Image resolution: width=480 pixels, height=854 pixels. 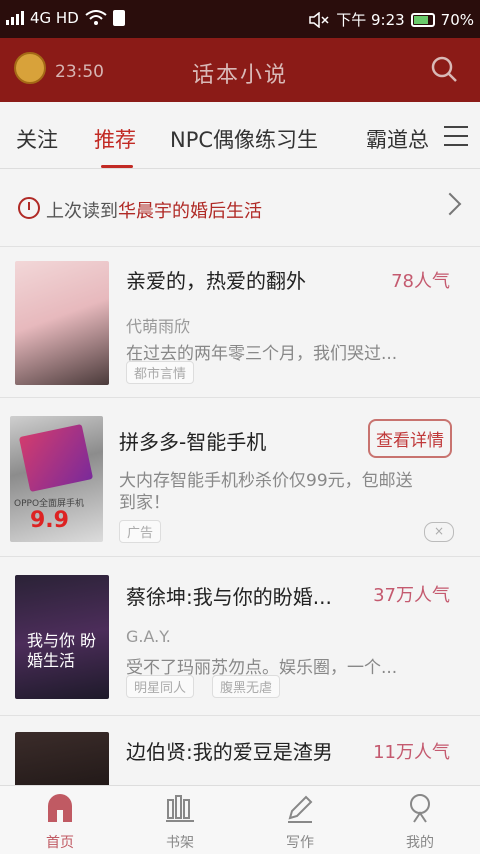 I want to click on close-ad-icon: ×, so click(x=439, y=532).